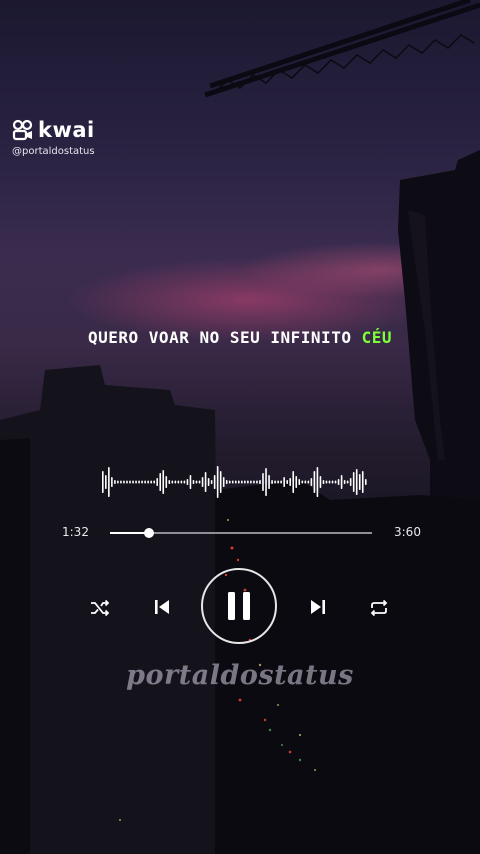 This screenshot has width=480, height=854. Describe the element at coordinates (22, 130) in the screenshot. I see `kwai-logo-icon` at that location.